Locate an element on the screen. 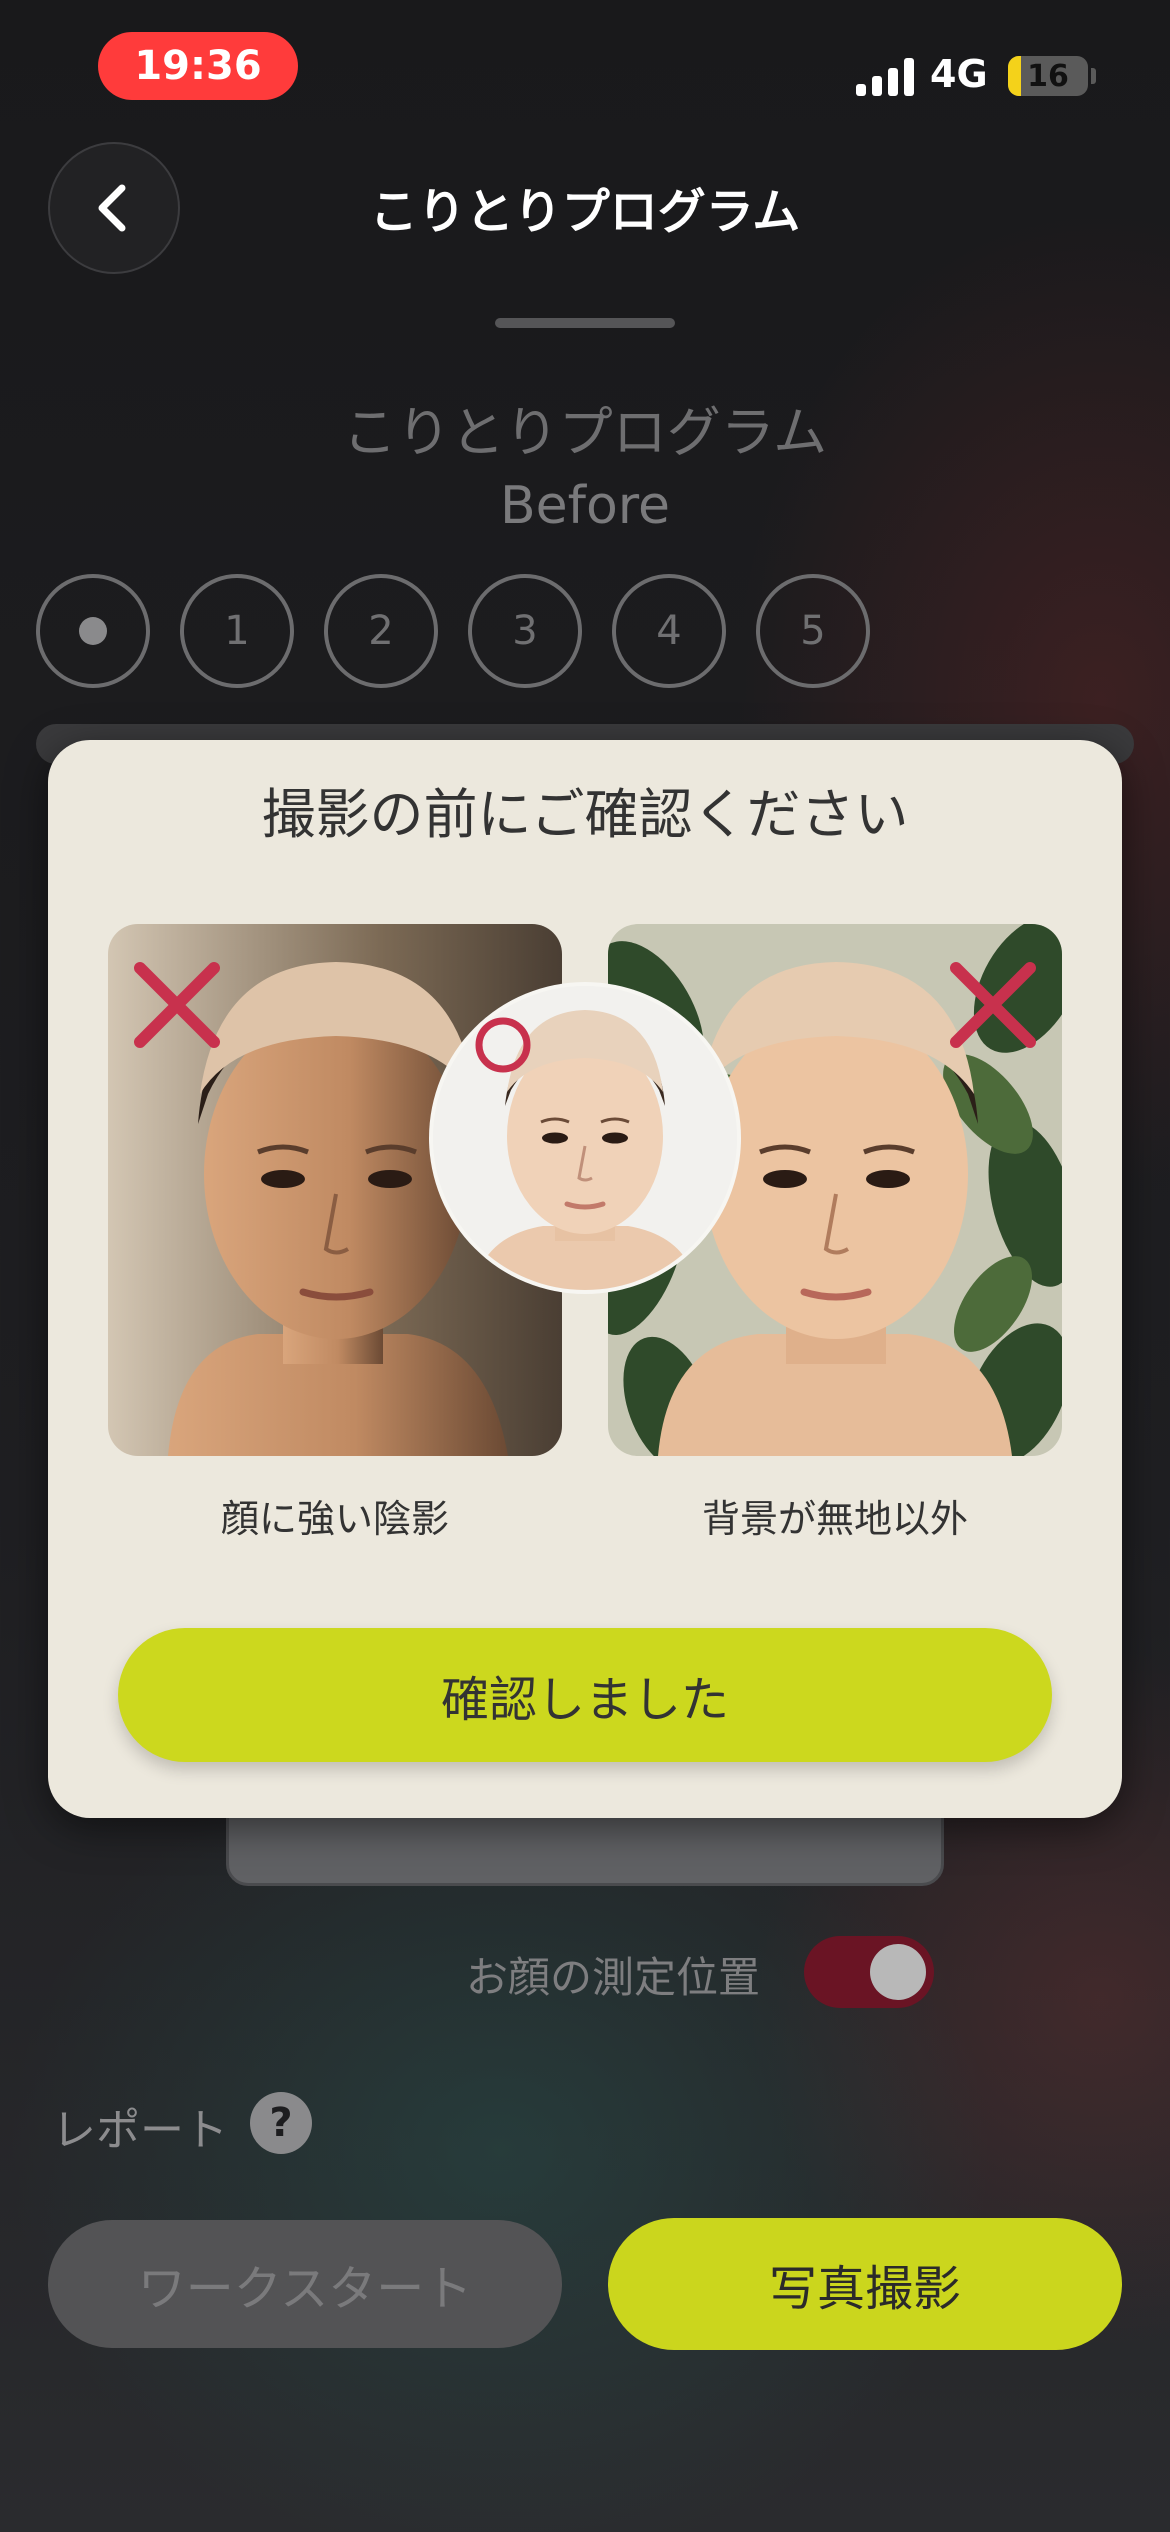 This screenshot has width=1170, height=2532. modal-title: 撮影の前にご確認ください is located at coordinates (585, 814).